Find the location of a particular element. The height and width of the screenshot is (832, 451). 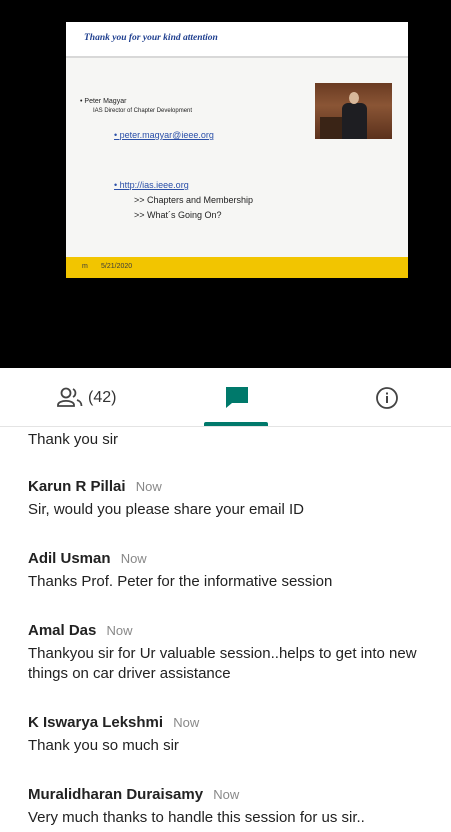

person-body-shape is located at coordinates (354, 121).